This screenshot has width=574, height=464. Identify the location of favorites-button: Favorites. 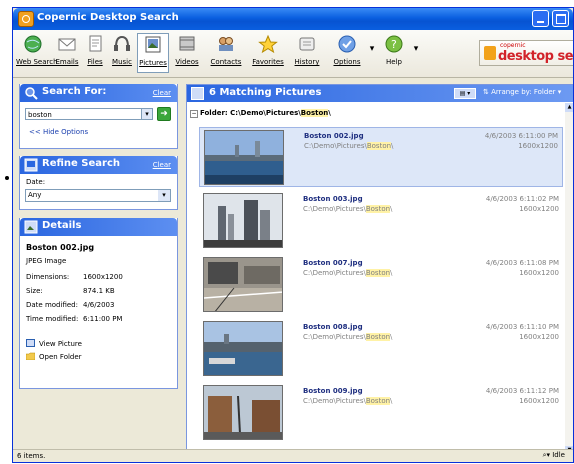
(268, 53).